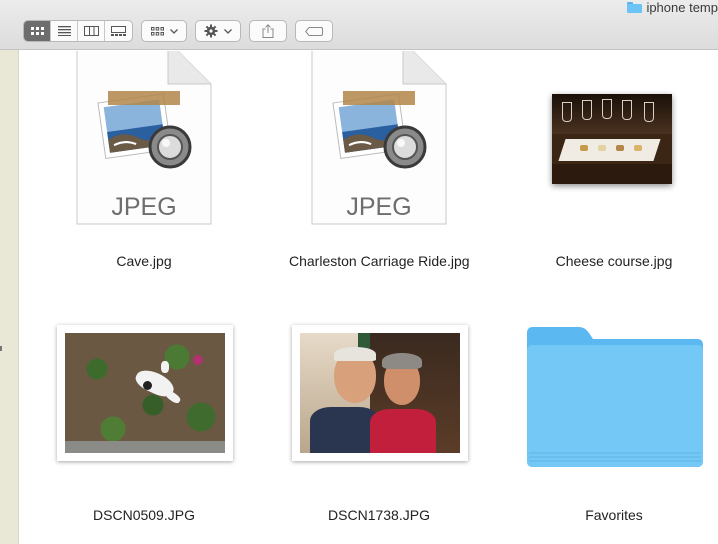 This screenshot has height=544, width=718. I want to click on file-item-cave: JPEG Cave.jpg, so click(144, 166).